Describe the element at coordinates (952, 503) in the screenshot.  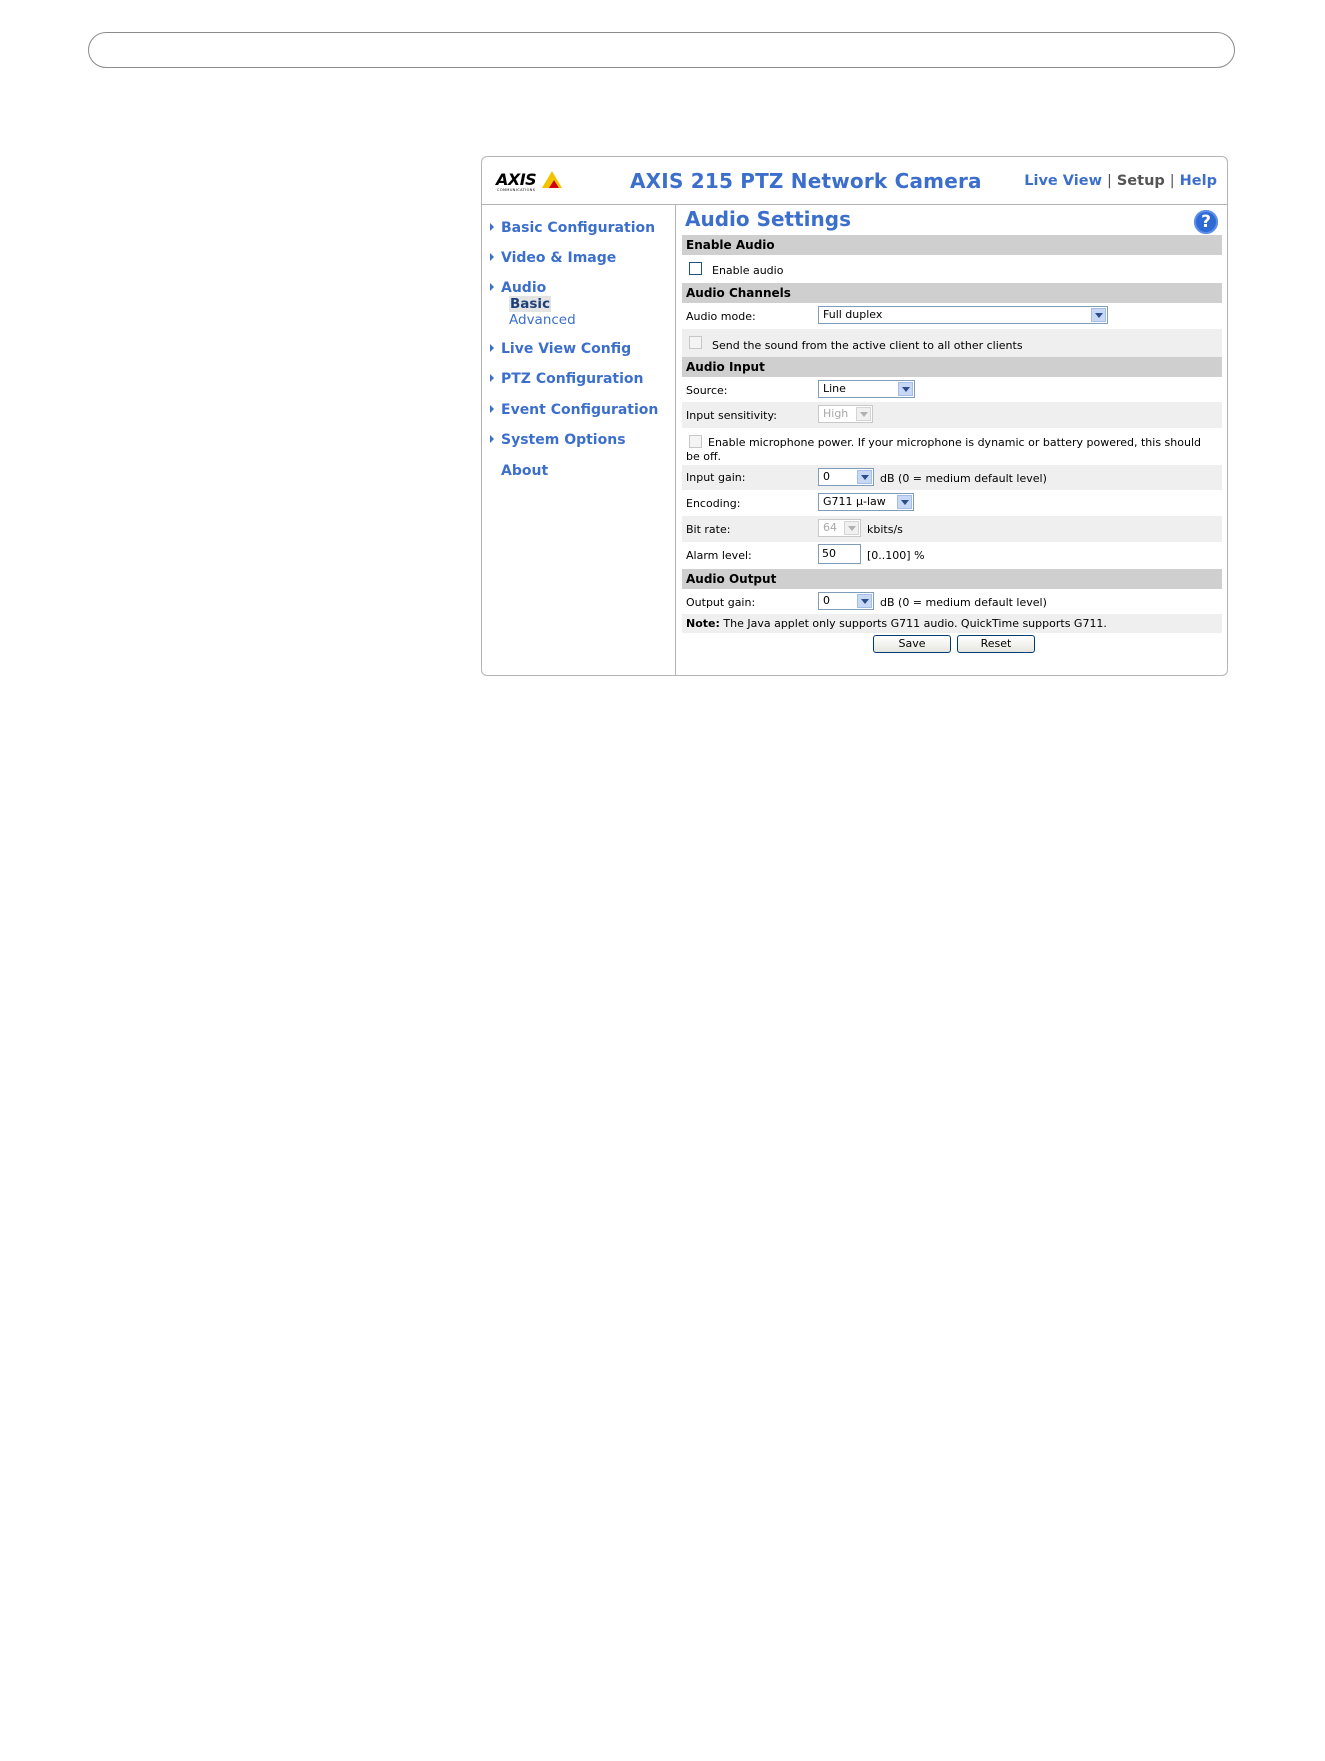
I see `encoding-row: Encoding: G711 µ-law` at that location.